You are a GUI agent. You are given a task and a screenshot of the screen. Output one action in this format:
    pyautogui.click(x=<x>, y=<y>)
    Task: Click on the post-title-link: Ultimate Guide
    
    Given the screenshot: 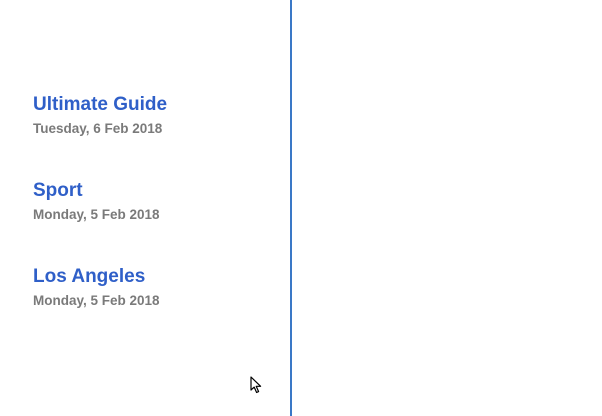 What is the action you would take?
    pyautogui.click(x=100, y=105)
    